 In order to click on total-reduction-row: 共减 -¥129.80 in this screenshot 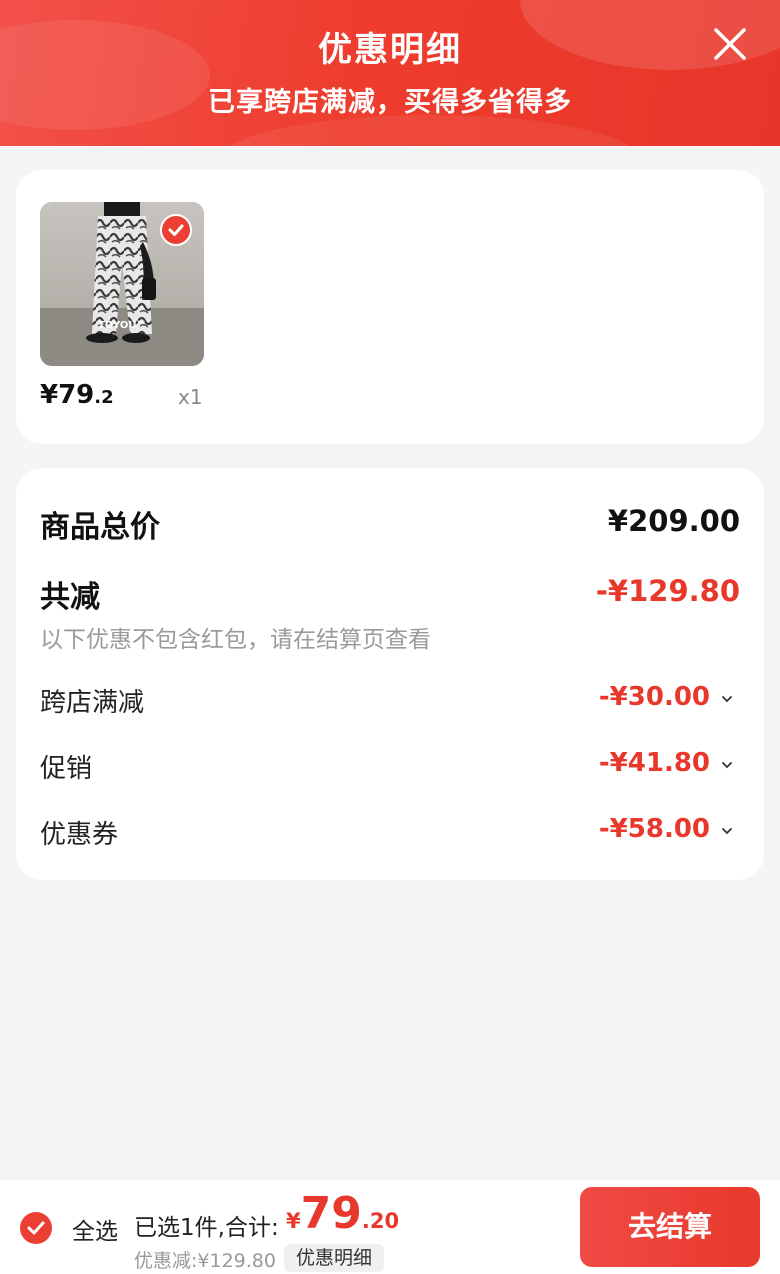, I will do `click(390, 593)`.